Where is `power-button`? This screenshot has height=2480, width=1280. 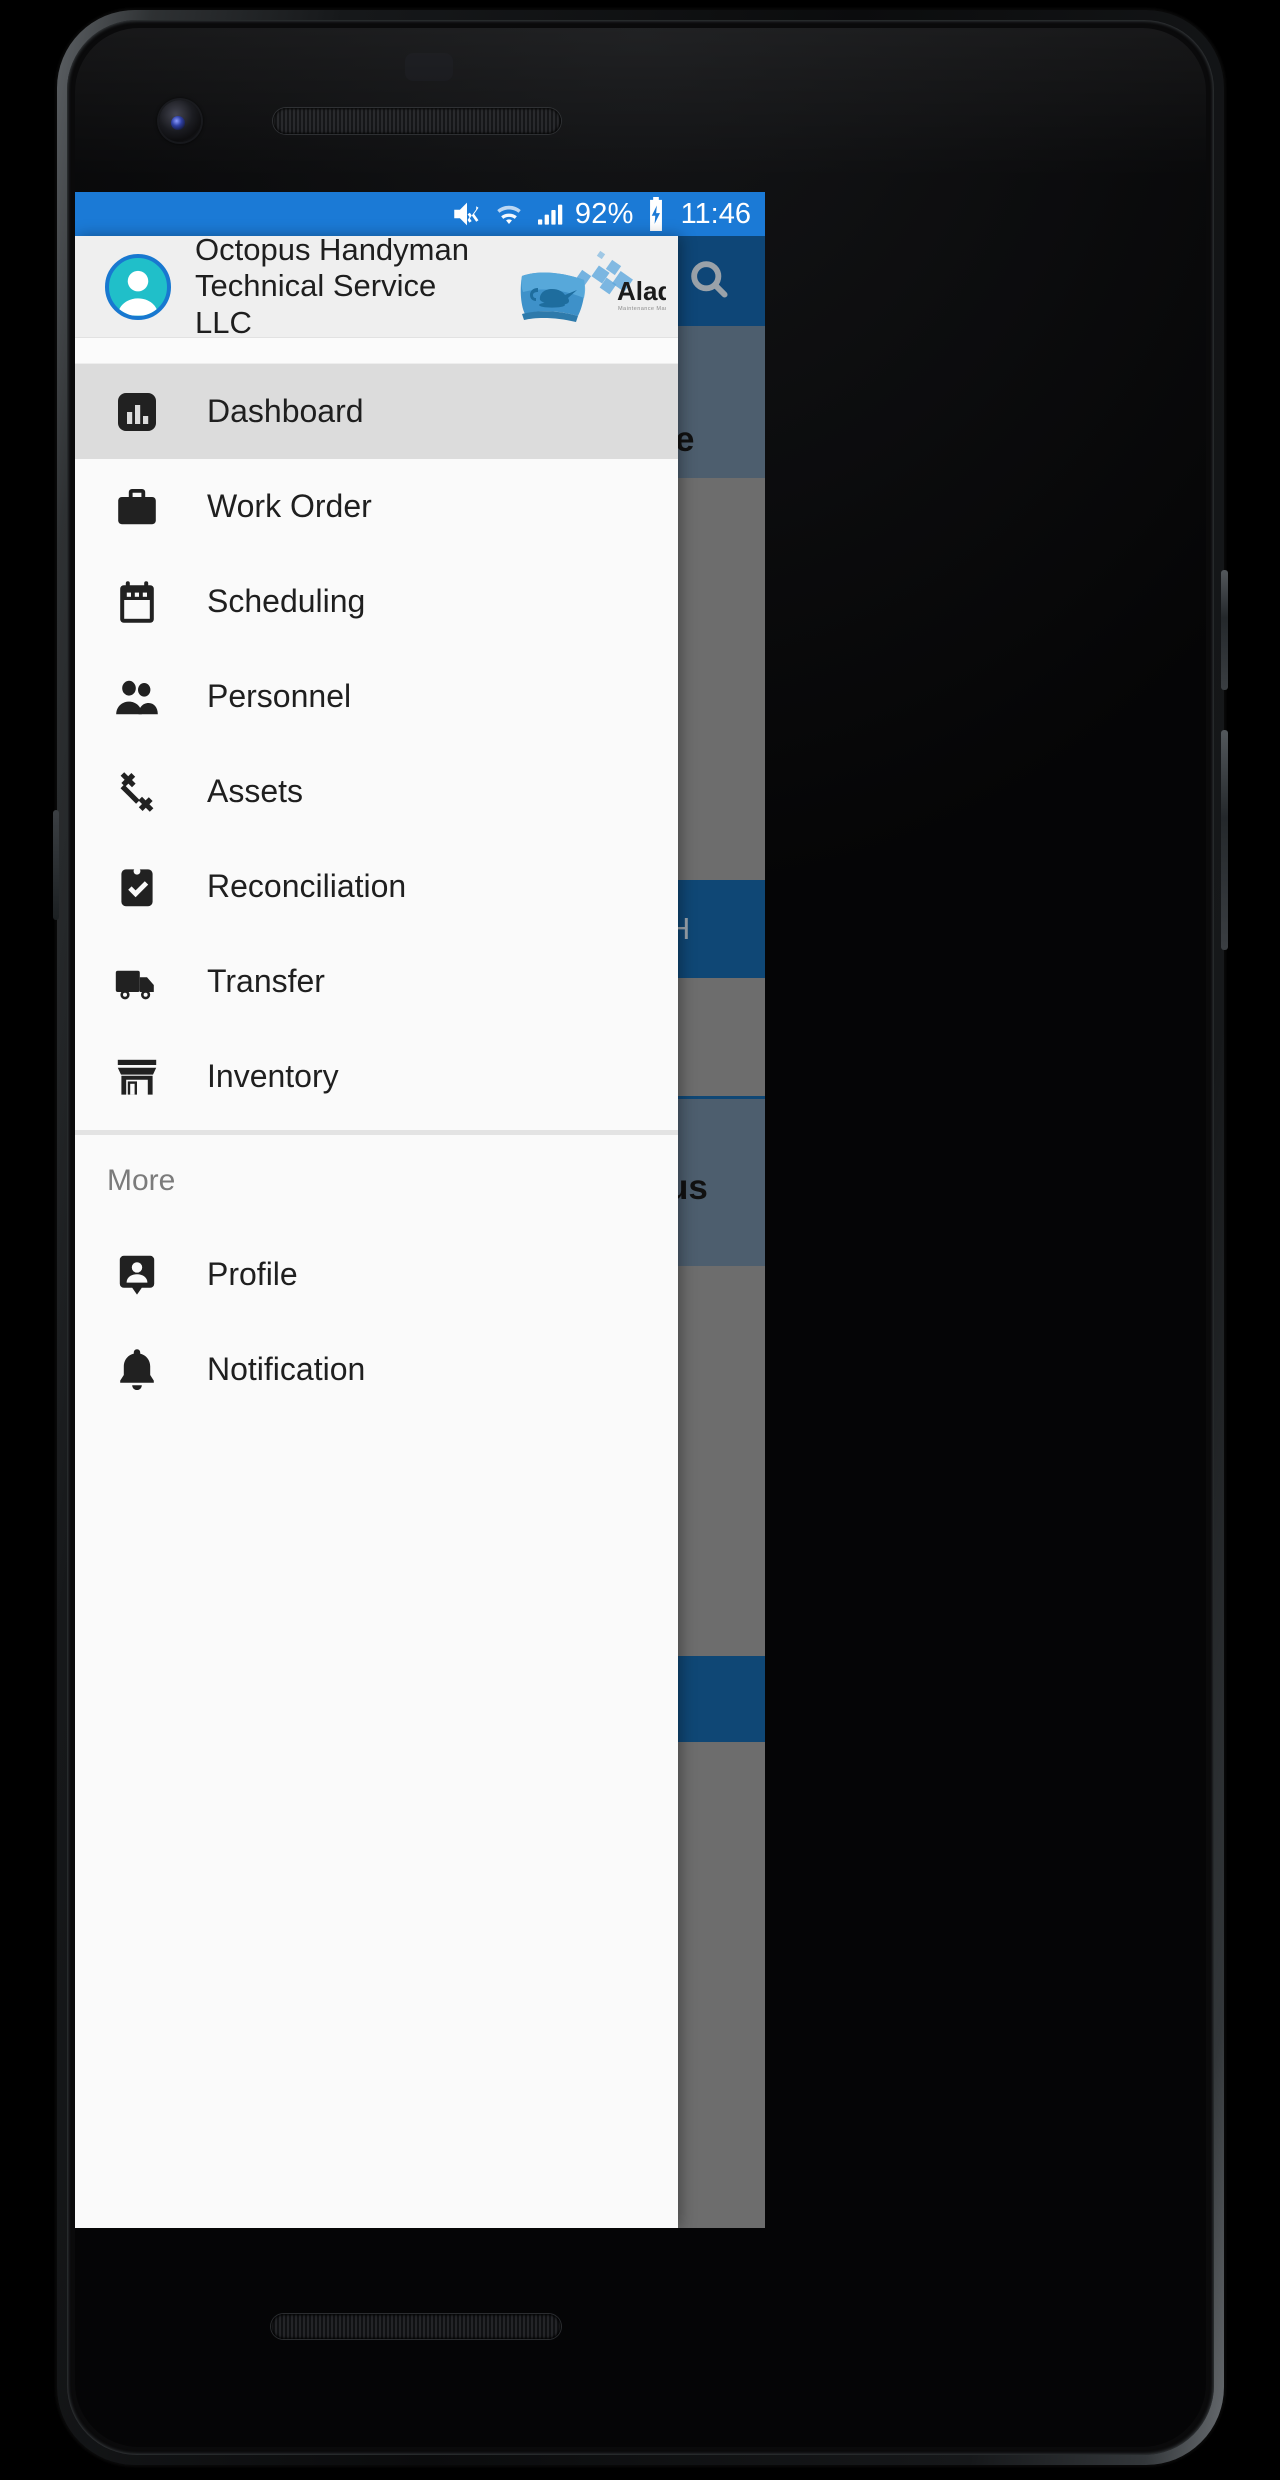
power-button is located at coordinates (1224, 630).